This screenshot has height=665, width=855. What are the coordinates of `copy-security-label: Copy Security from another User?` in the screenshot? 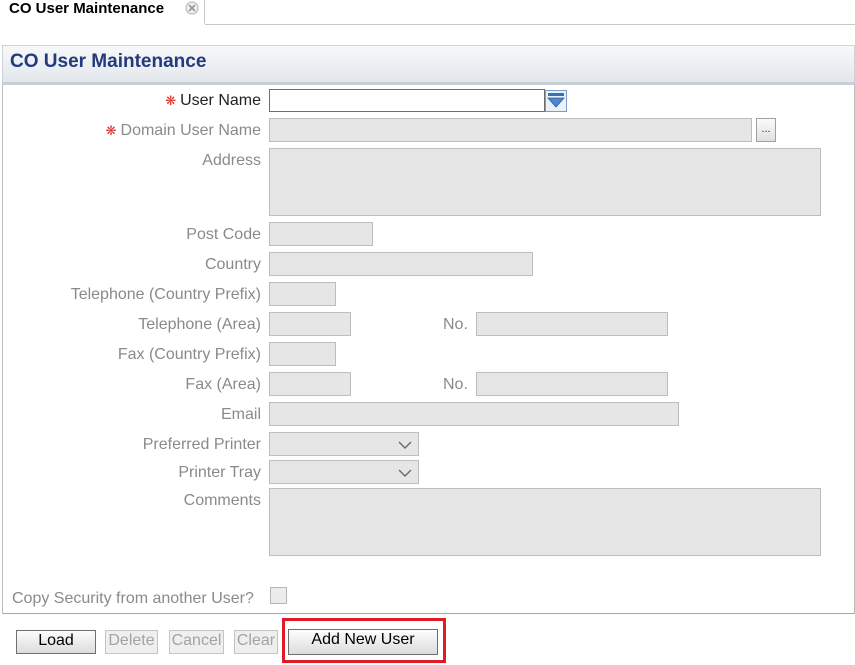 It's located at (133, 598).